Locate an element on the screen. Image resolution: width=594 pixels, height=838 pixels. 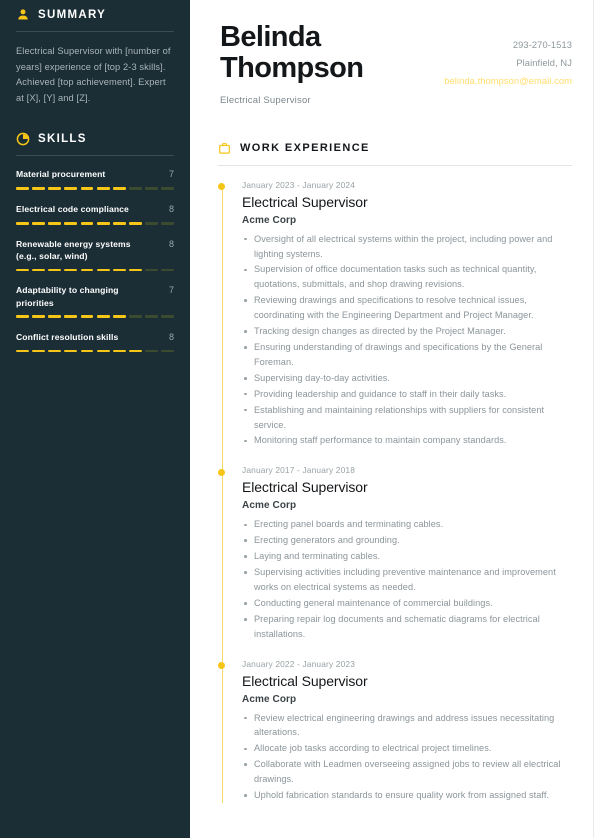
work-experience-heading: WORK EXPERIENCE is located at coordinates (391, 148).